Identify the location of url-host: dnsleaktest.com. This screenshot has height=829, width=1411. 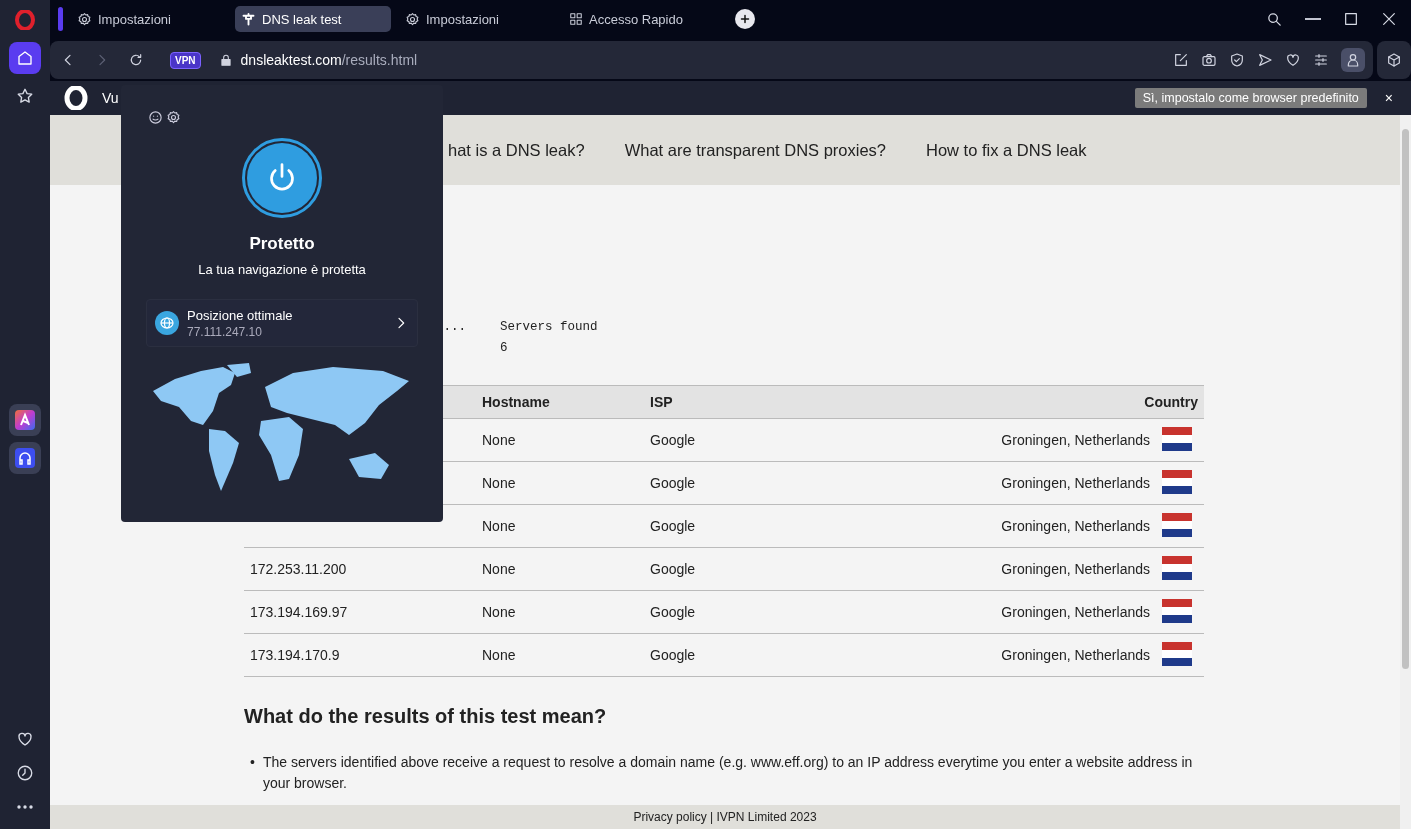
(291, 60).